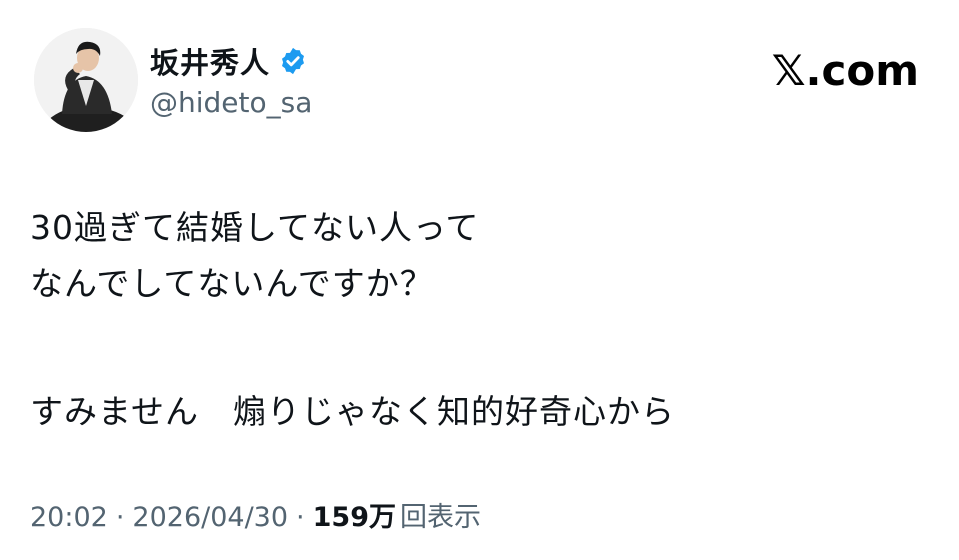 Image resolution: width=959 pixels, height=560 pixels. Describe the element at coordinates (210, 61) in the screenshot. I see `author-display-name: 坂井秀人` at that location.